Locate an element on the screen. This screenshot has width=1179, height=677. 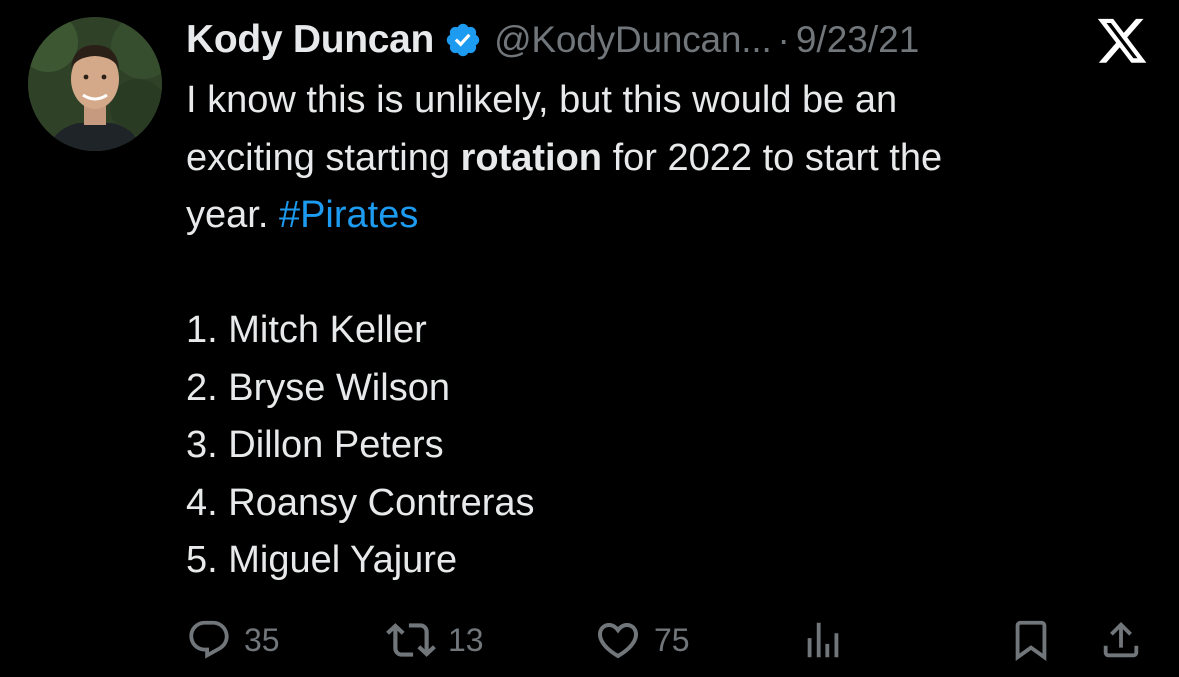
like-button: 75 is located at coordinates (642, 640).